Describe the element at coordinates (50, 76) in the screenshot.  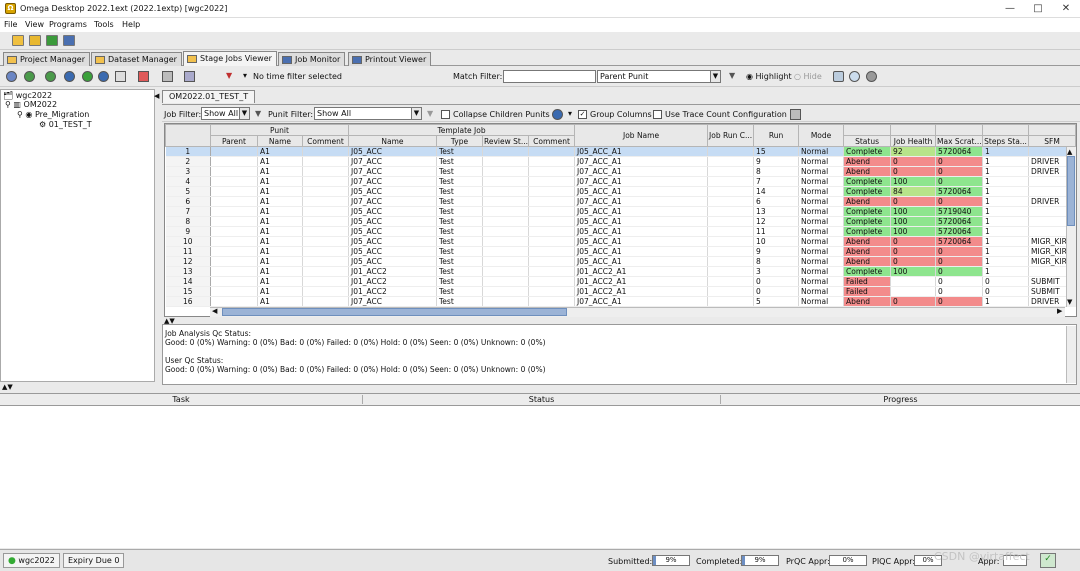
I see `run-job-icon` at that location.